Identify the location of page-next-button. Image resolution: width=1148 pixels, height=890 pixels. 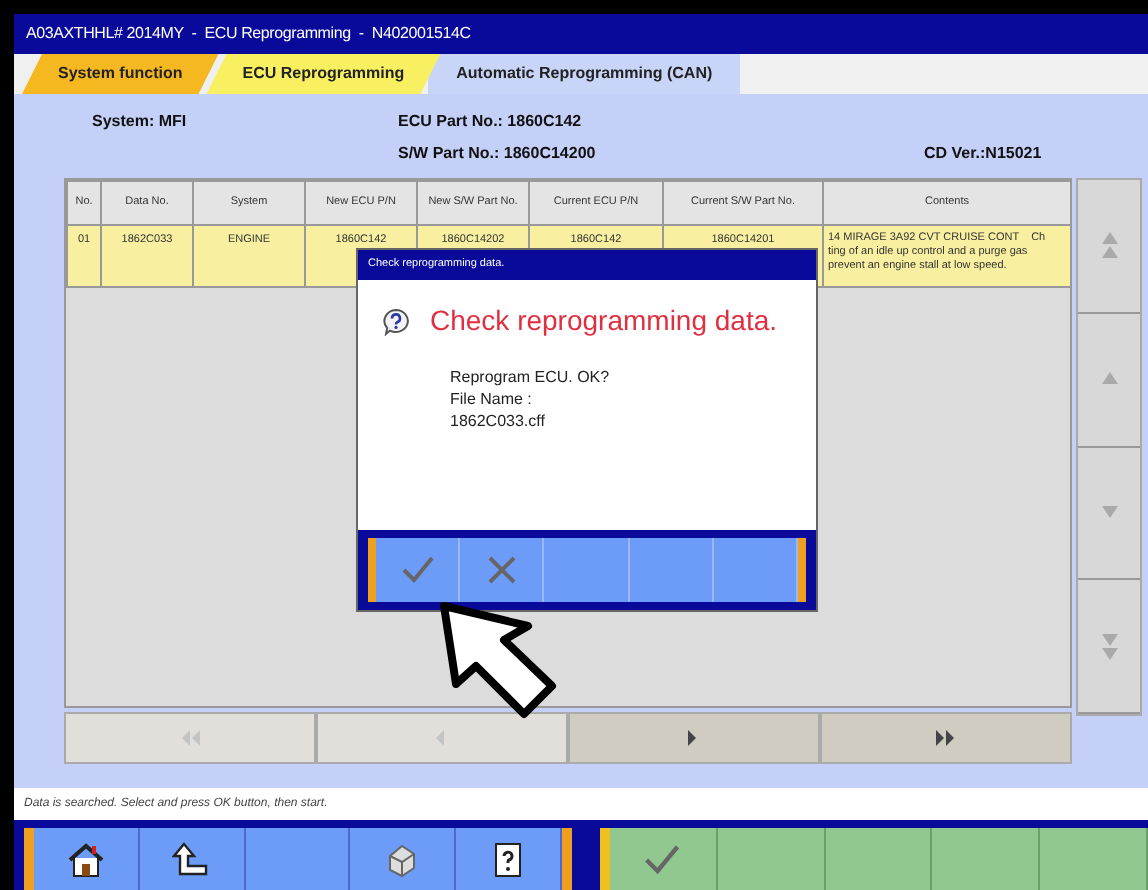
(694, 738).